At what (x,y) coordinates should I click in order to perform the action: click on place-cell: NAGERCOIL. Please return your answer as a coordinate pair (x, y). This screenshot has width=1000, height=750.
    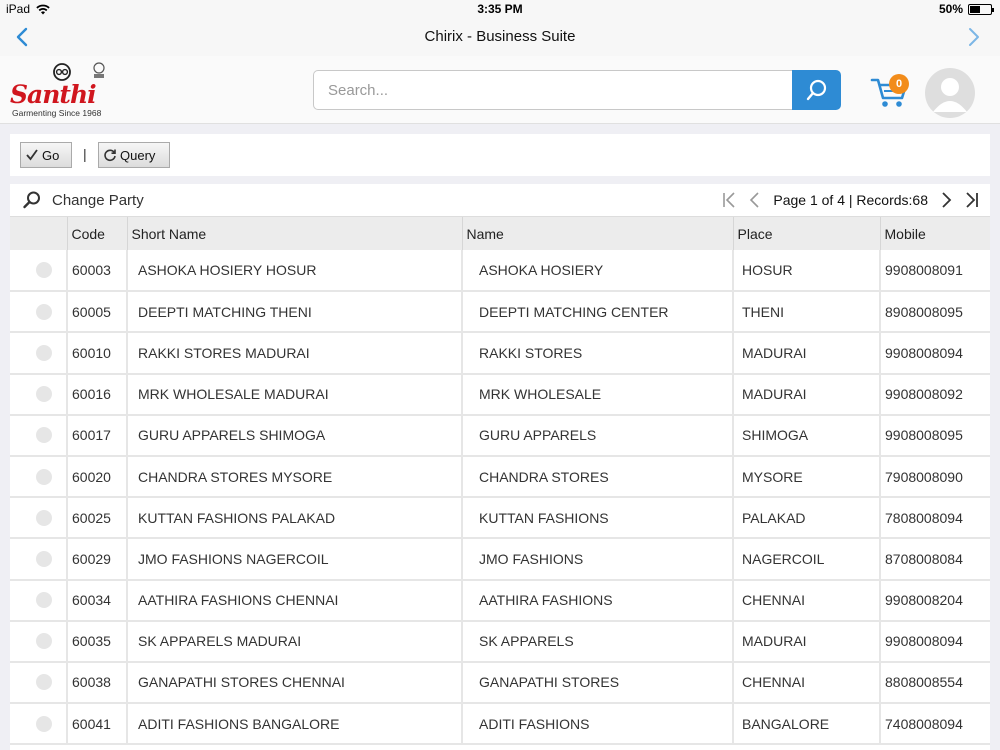
    Looking at the image, I should click on (807, 559).